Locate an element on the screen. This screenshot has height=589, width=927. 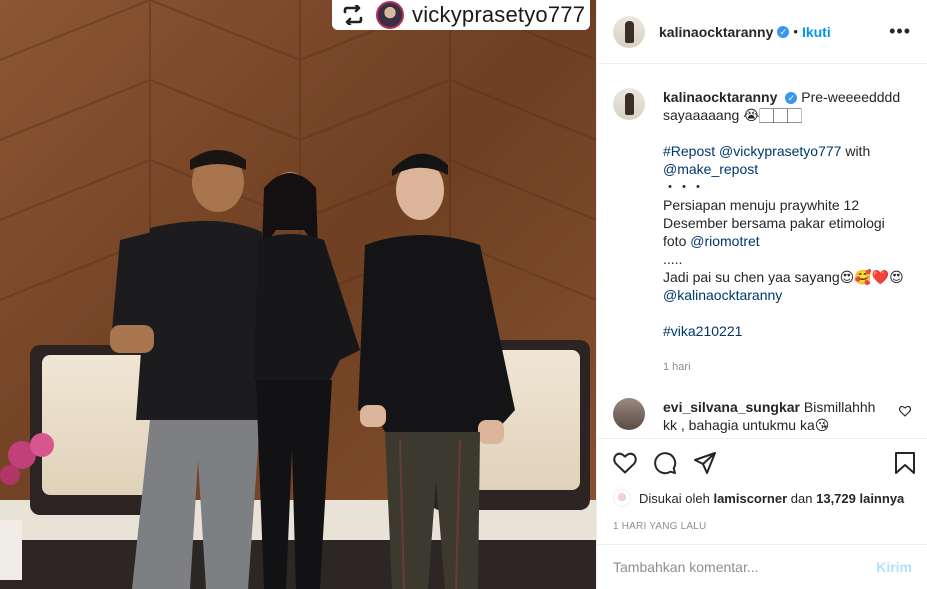
caption-text-line: foto @riomotret is located at coordinates (787, 241).